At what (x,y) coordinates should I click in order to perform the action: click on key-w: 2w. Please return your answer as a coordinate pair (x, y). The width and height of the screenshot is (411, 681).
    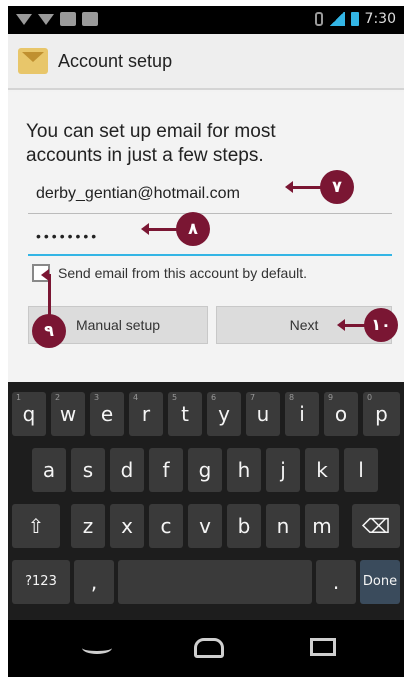
    Looking at the image, I should click on (68, 414).